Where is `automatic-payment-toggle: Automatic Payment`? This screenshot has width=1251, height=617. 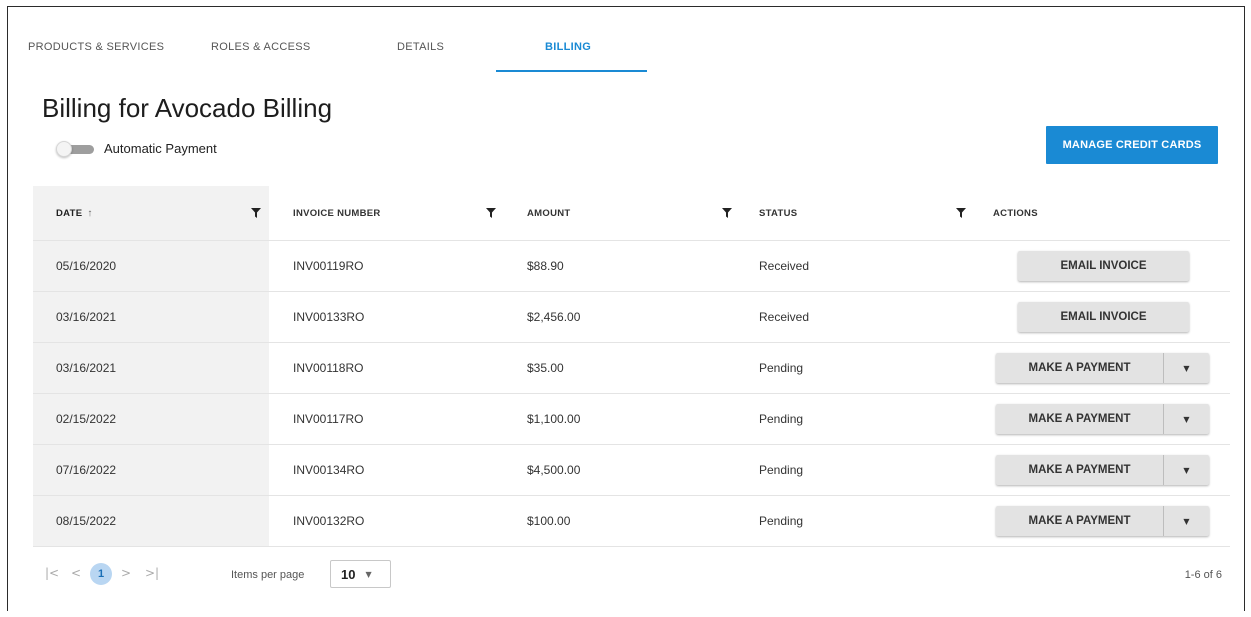
automatic-payment-toggle: Automatic Payment is located at coordinates (136, 148).